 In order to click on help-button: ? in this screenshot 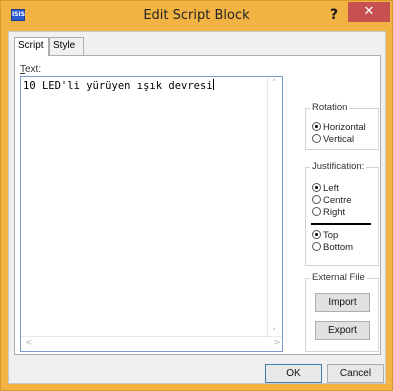, I will do `click(334, 15)`.